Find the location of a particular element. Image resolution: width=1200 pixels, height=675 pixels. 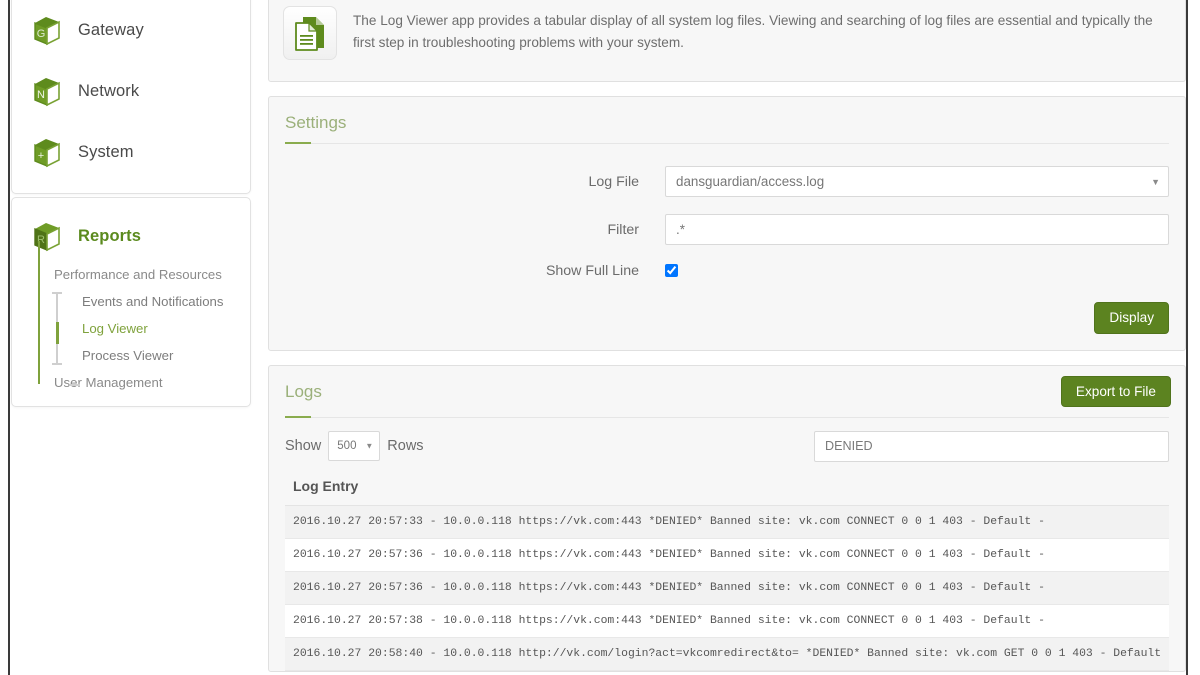

log-entry-column-header: Log Entry is located at coordinates (727, 487).